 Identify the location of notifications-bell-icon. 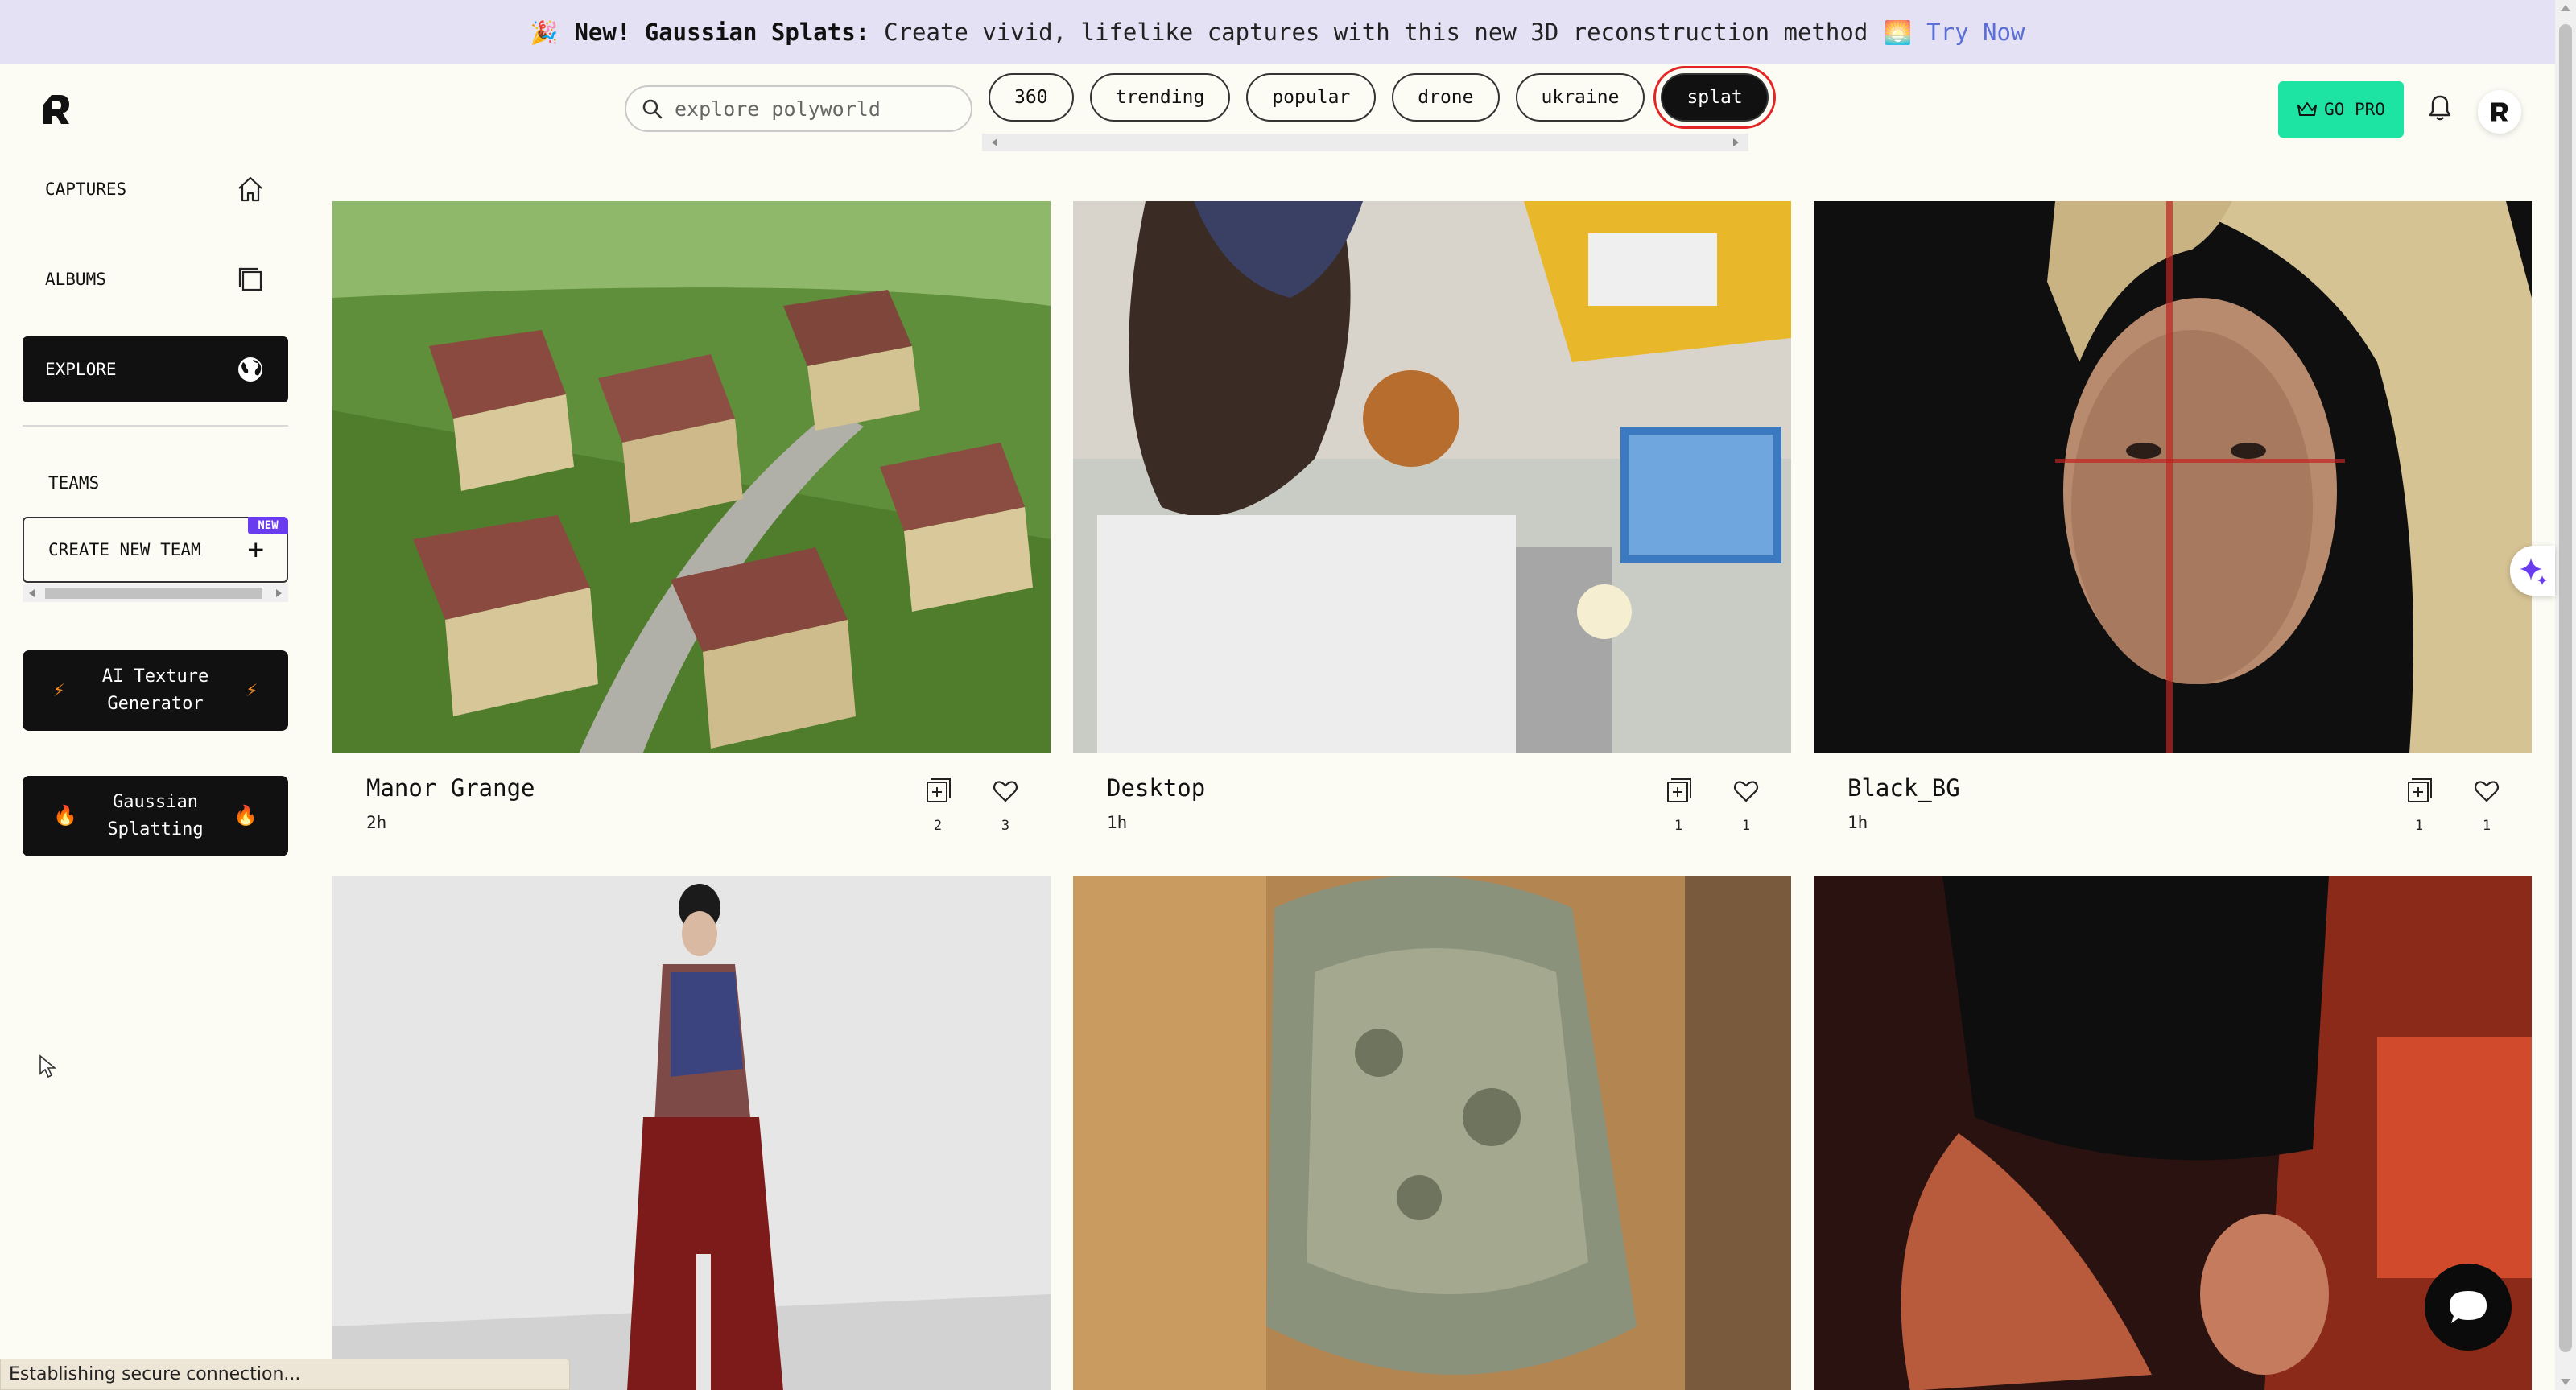
(2440, 107).